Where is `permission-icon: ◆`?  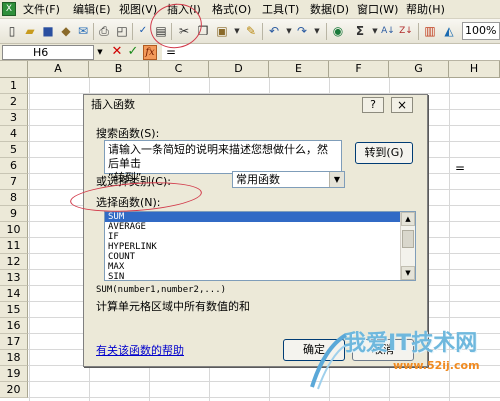
permission-icon: ◆ is located at coordinates (66, 31).